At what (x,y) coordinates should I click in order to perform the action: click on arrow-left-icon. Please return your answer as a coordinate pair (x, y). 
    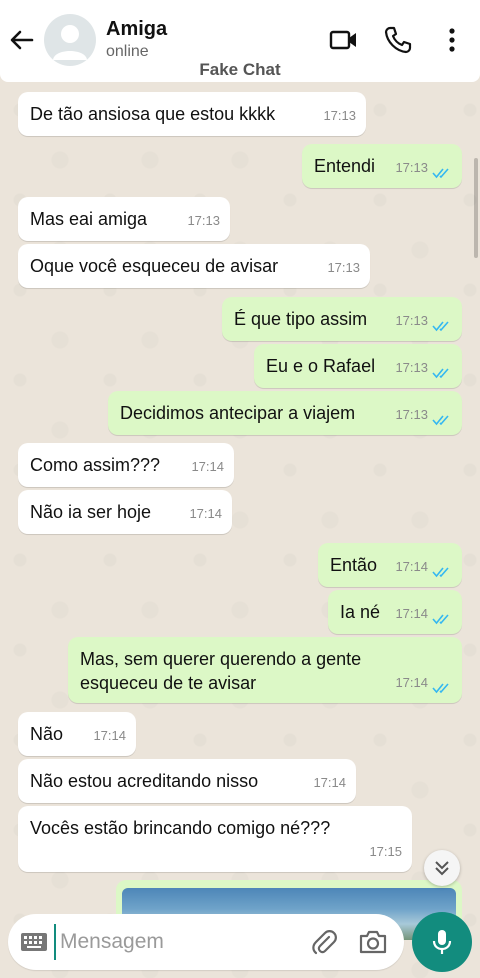
    Looking at the image, I should click on (22, 40).